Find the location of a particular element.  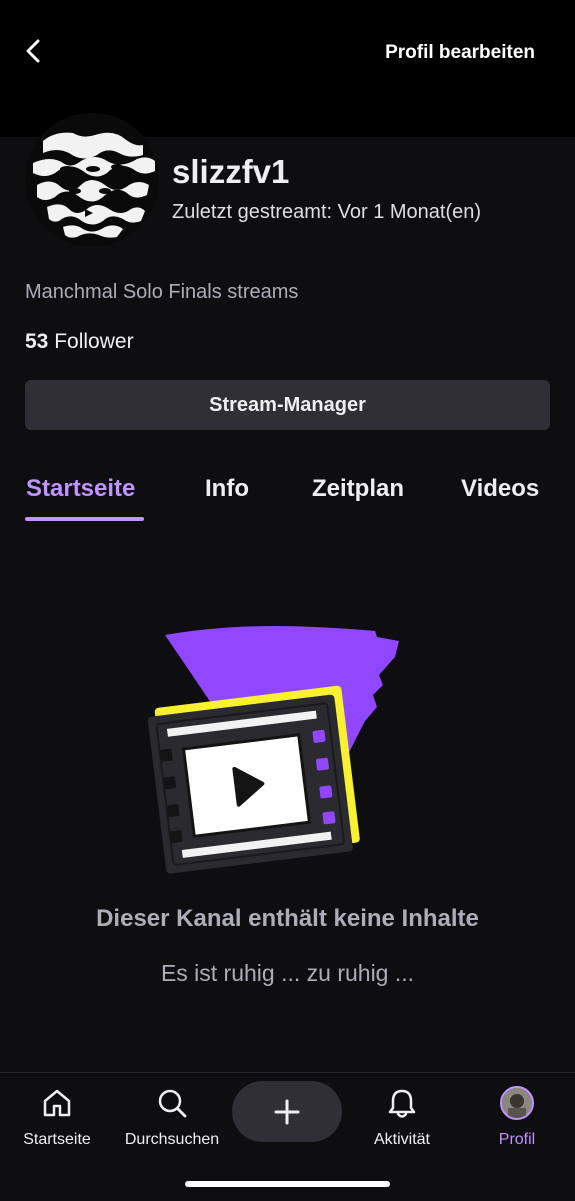

home-icon is located at coordinates (57, 1103).